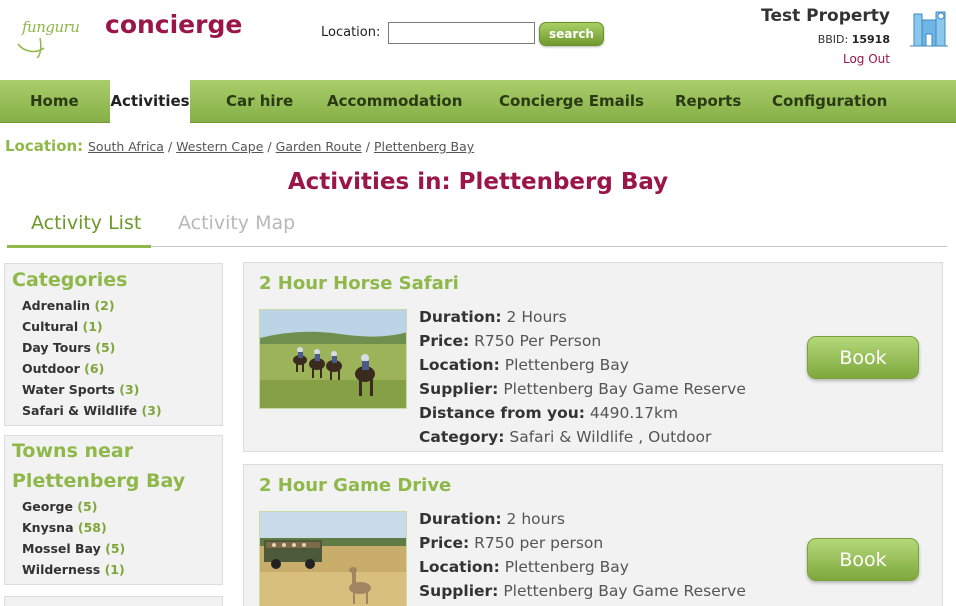 This screenshot has height=606, width=956. What do you see at coordinates (47, 506) in the screenshot?
I see `town-name: George` at bounding box center [47, 506].